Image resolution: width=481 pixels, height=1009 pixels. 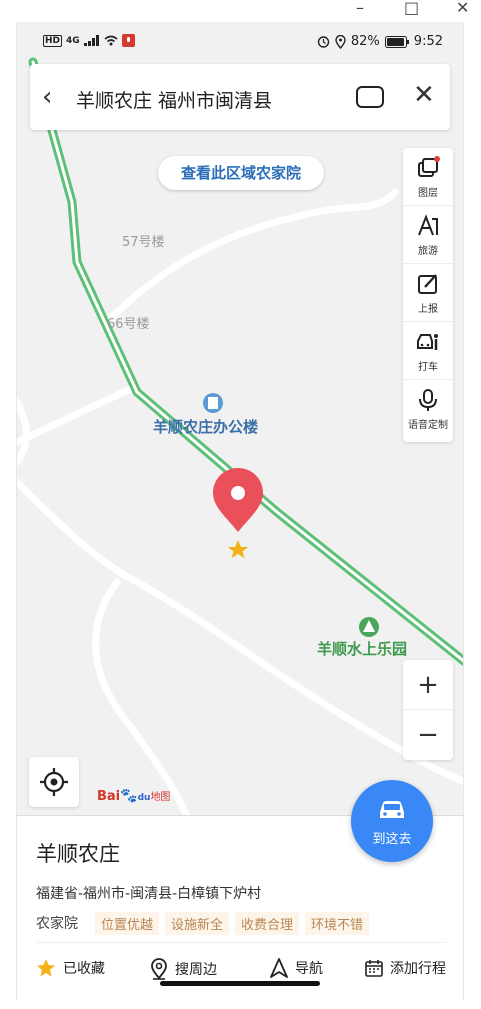 What do you see at coordinates (428, 425) in the screenshot?
I see `tool-label: 语音定制` at bounding box center [428, 425].